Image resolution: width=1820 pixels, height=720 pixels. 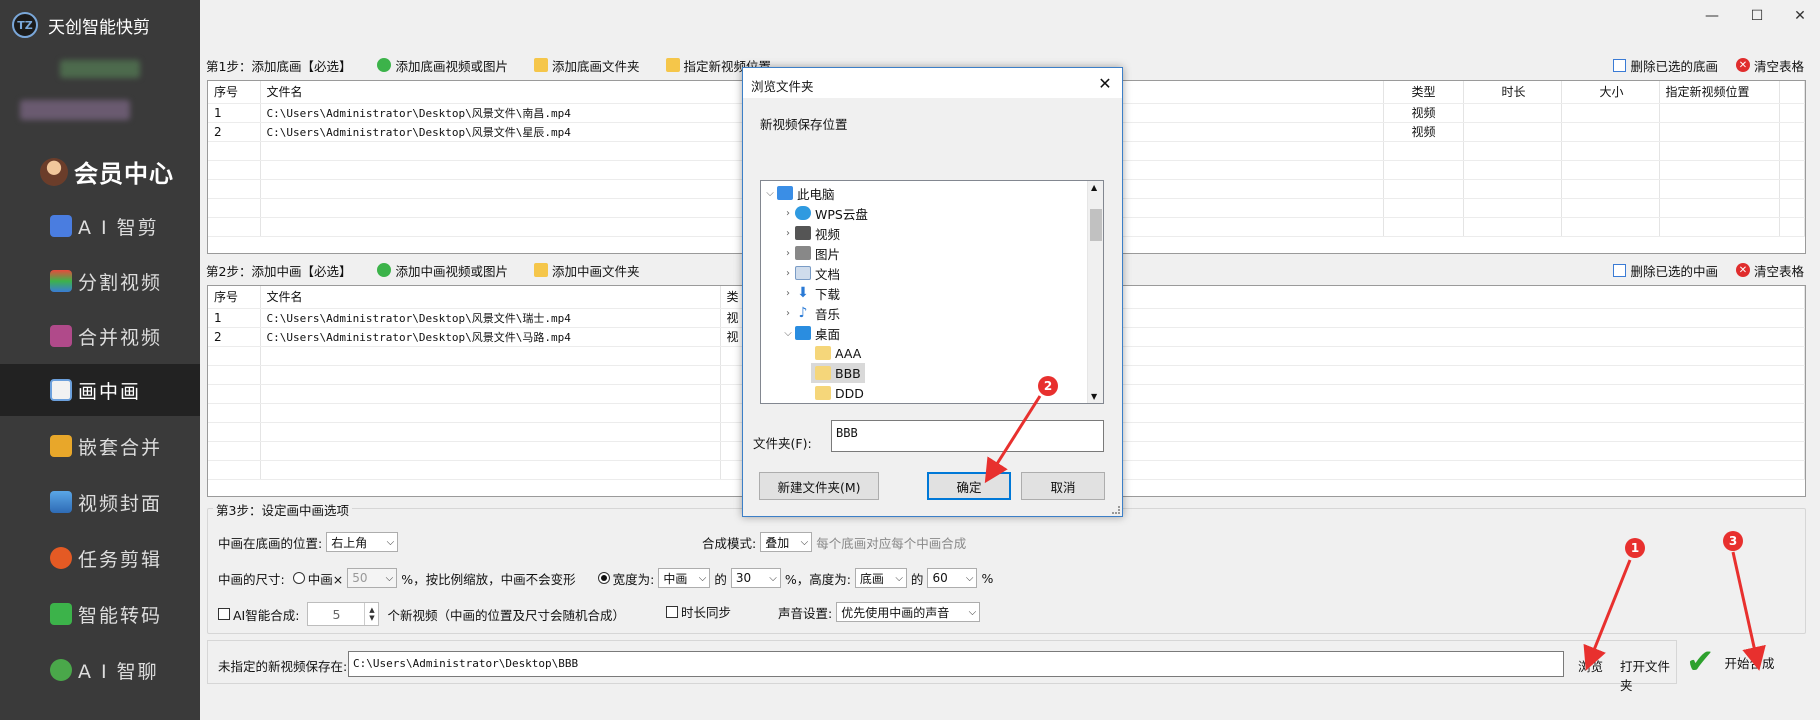 I want to click on step1-right-toolbar: 删除已选的底画 ✕ 清空表格, so click(x=1699, y=65).